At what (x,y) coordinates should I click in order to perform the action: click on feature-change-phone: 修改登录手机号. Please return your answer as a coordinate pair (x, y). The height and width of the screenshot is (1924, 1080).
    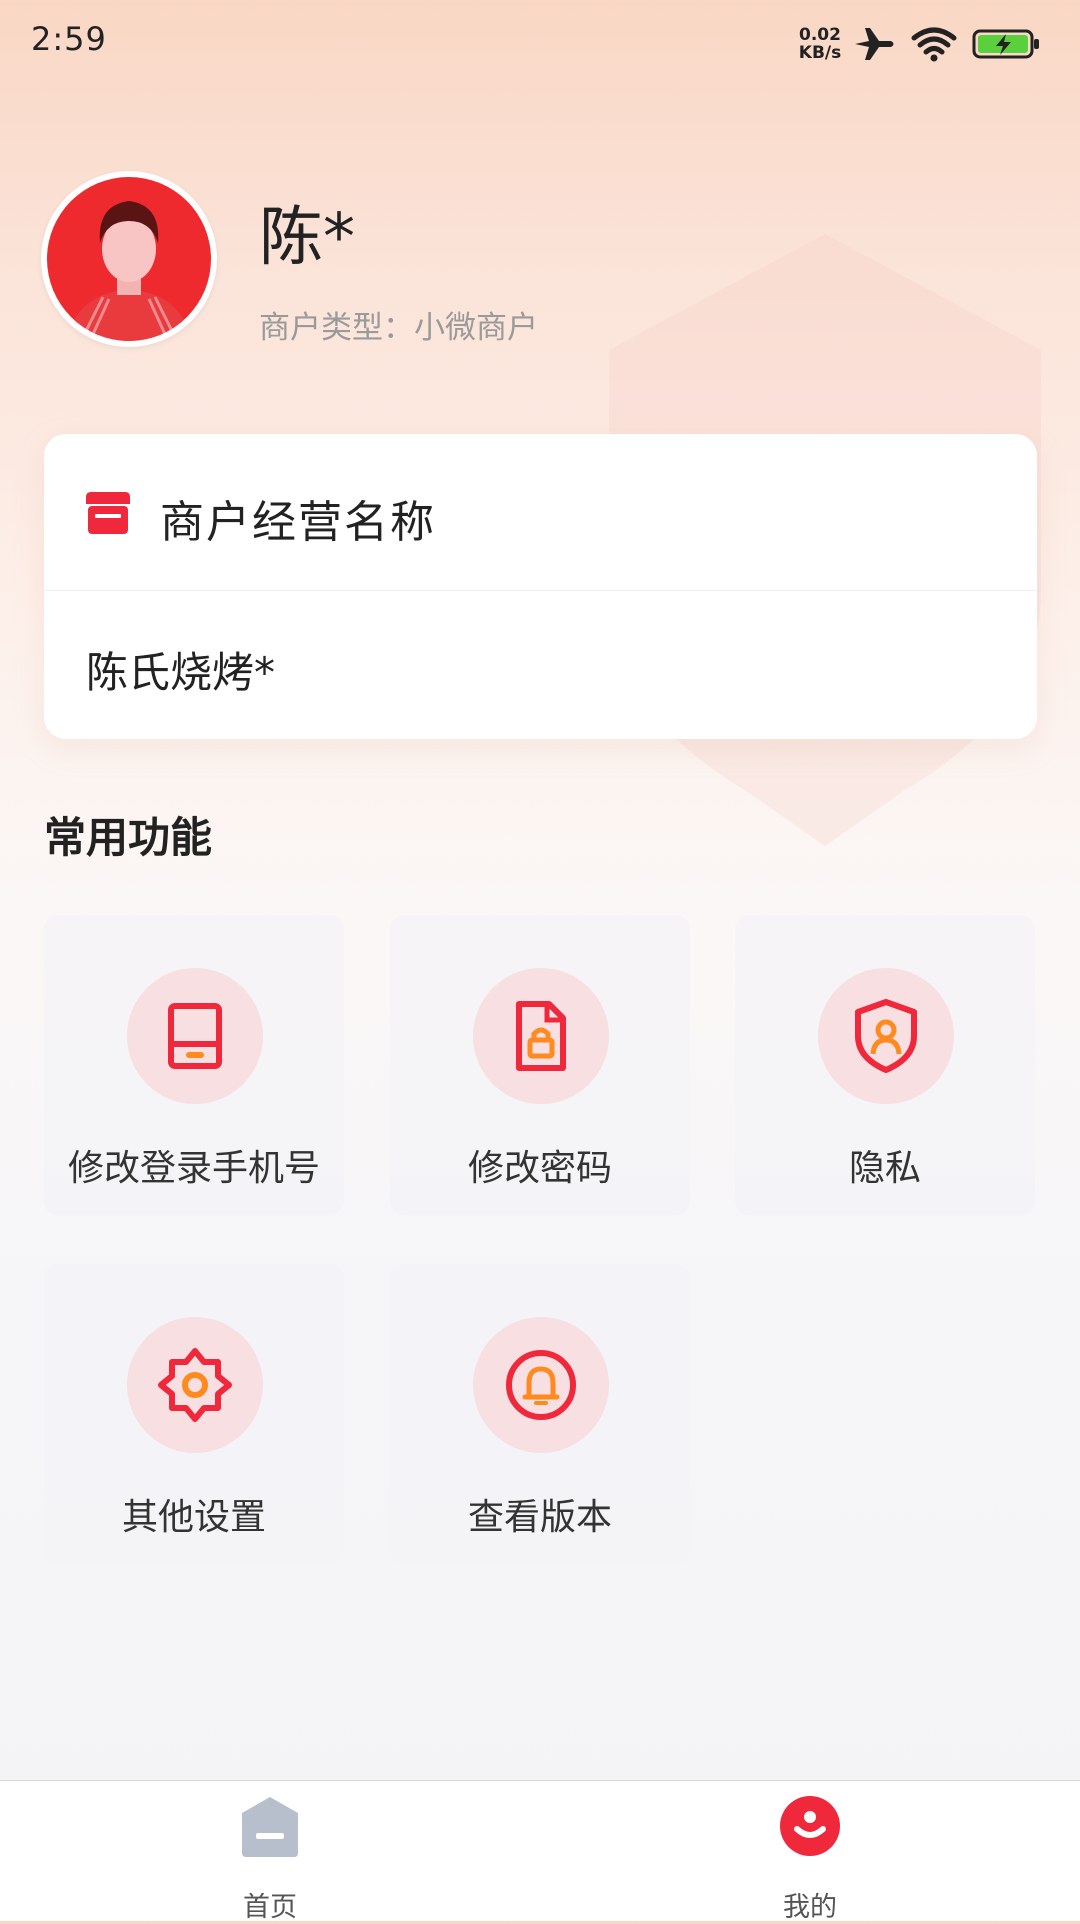
    Looking at the image, I should click on (194, 1065).